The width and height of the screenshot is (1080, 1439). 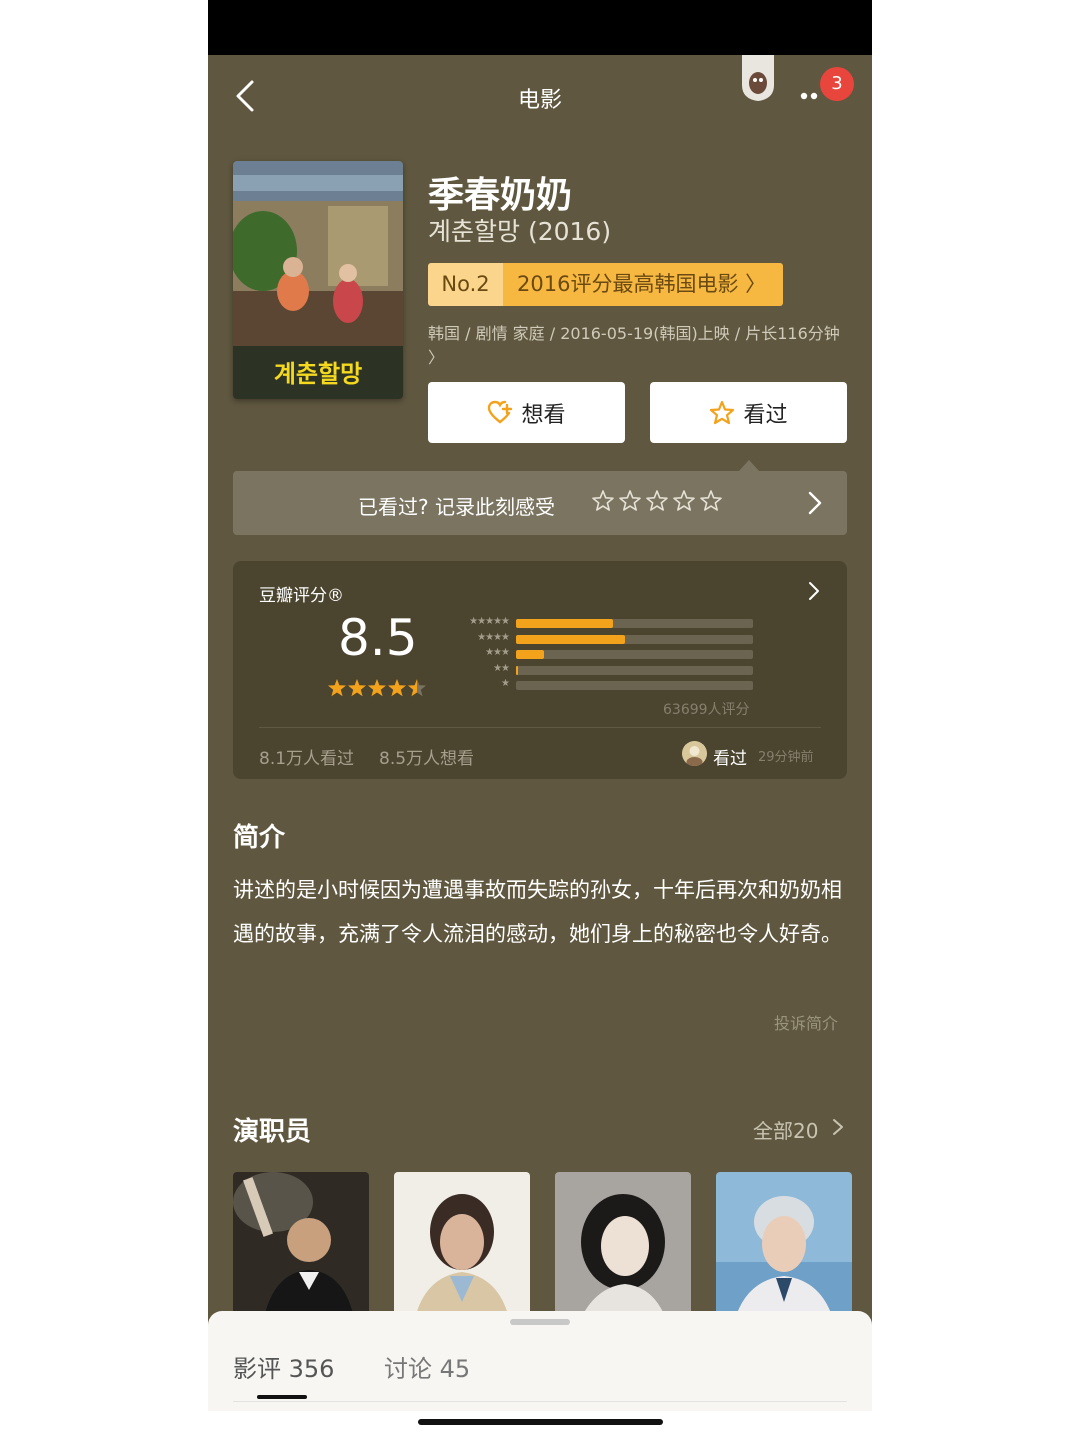 I want to click on synopsis-heading: 简介, so click(x=259, y=838).